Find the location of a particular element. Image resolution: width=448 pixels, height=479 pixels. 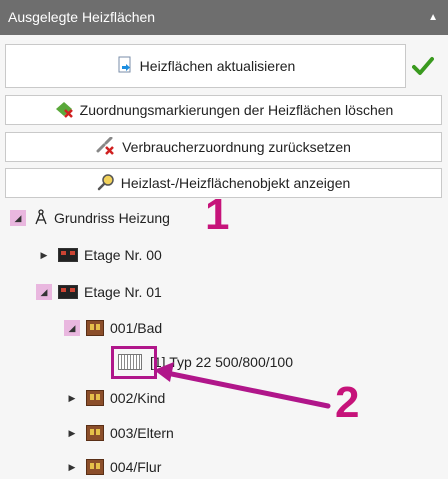

annotation-marker-2: 2 is located at coordinates (347, 402).